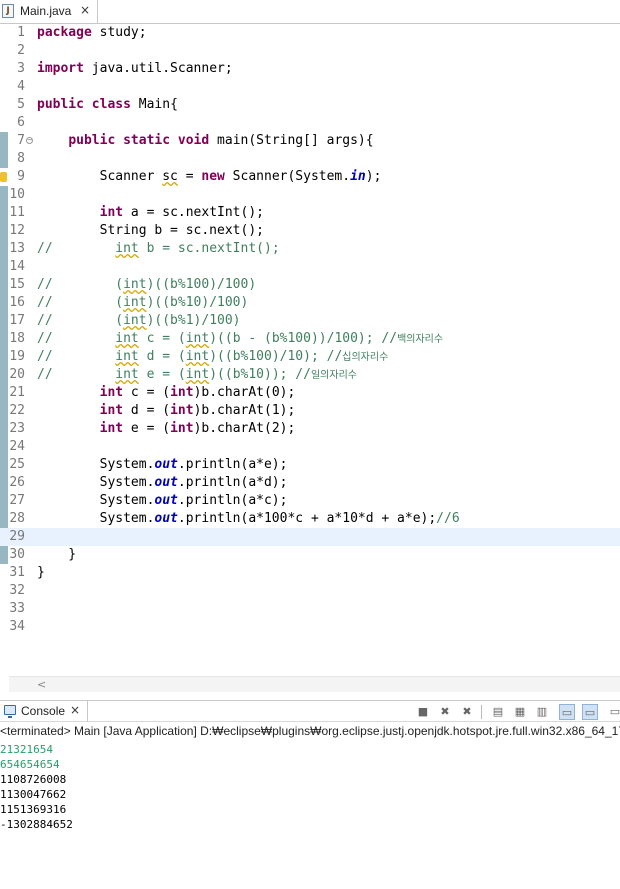 The height and width of the screenshot is (889, 620). Describe the element at coordinates (17, 626) in the screenshot. I see `line-number: 34` at that location.